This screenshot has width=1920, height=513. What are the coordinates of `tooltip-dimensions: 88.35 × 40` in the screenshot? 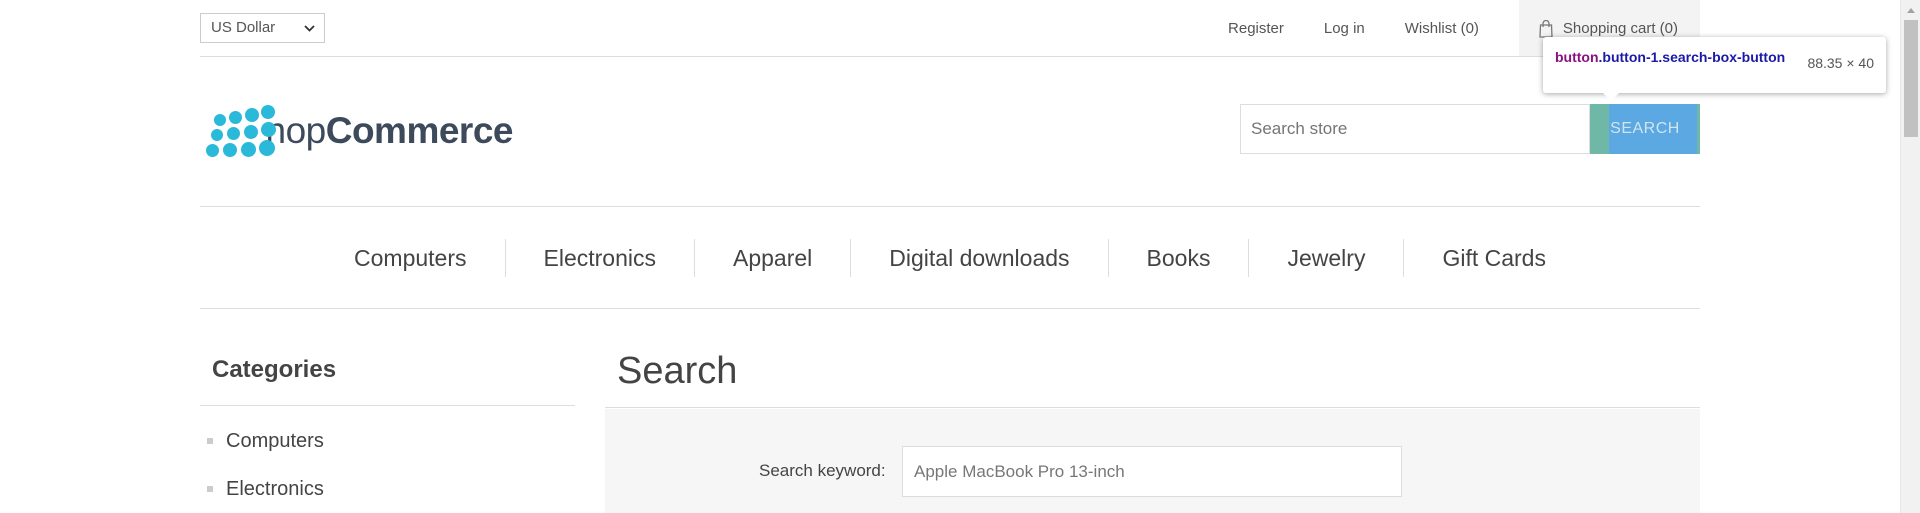 It's located at (1840, 63).